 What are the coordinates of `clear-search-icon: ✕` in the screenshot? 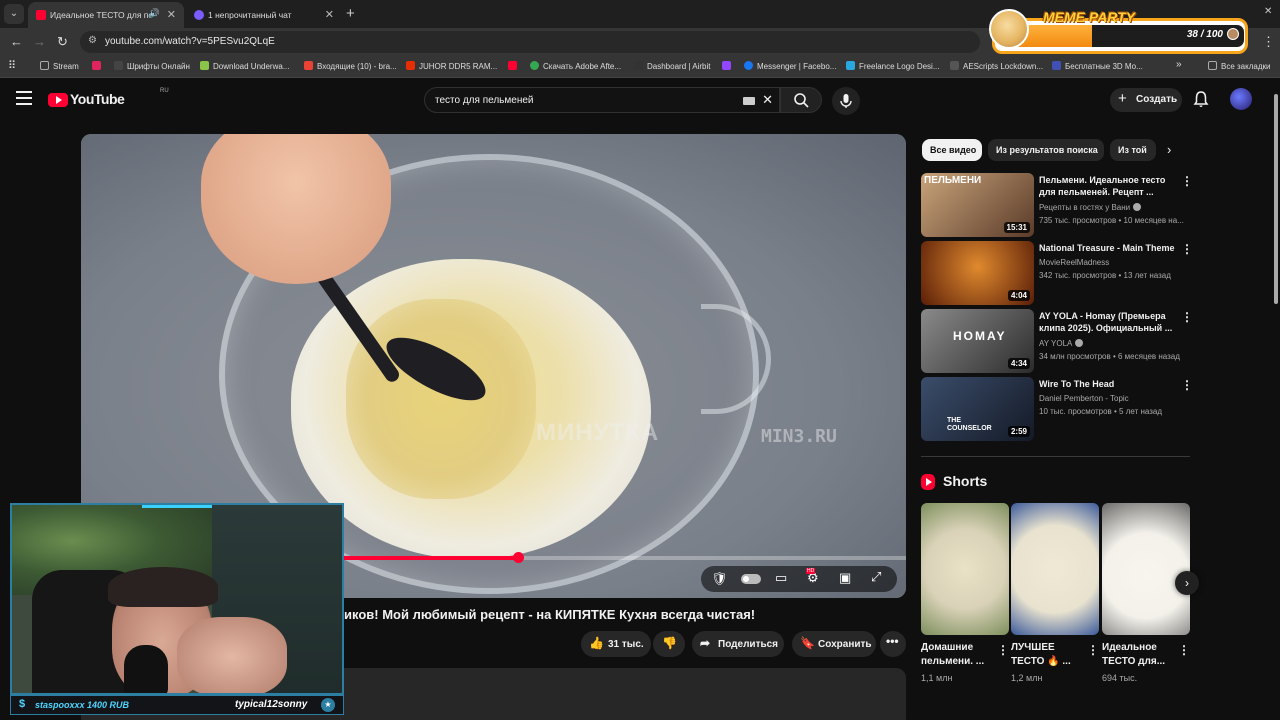 It's located at (767, 100).